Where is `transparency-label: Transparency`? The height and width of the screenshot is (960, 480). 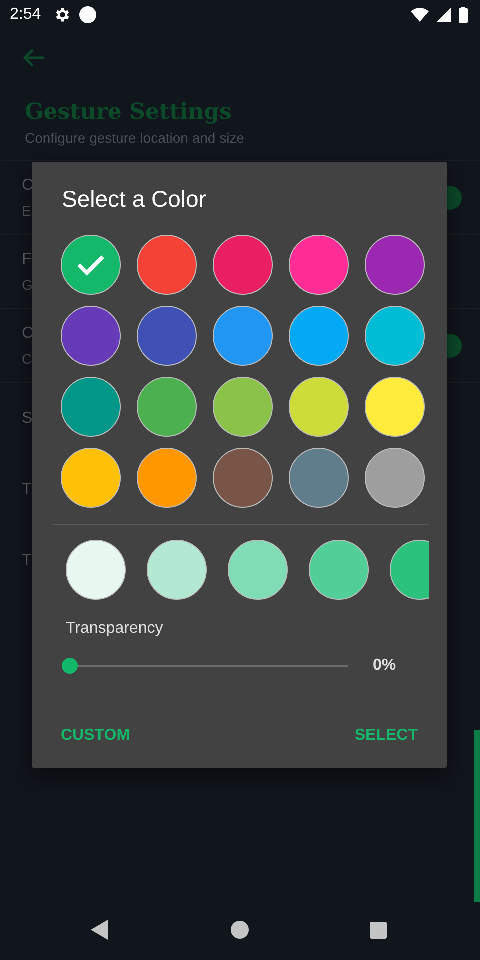
transparency-label: Transparency is located at coordinates (115, 629).